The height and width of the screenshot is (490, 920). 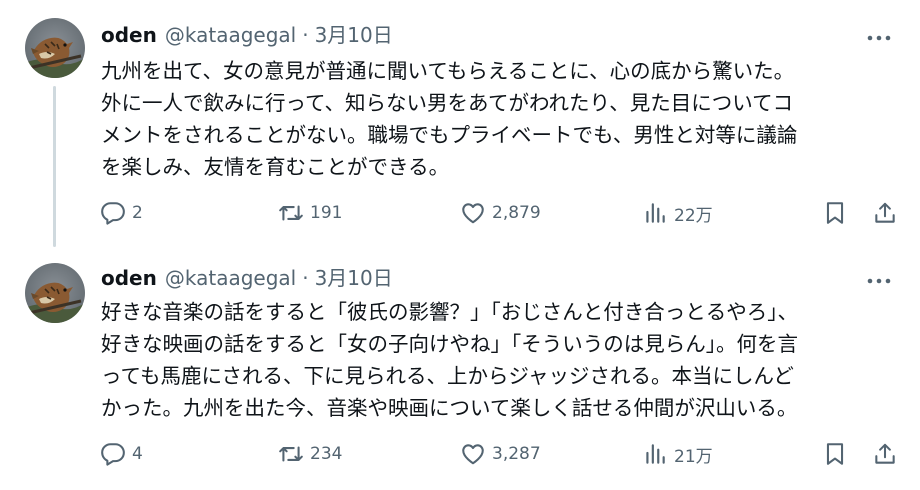 I want to click on views-button: 22万, so click(x=677, y=213).